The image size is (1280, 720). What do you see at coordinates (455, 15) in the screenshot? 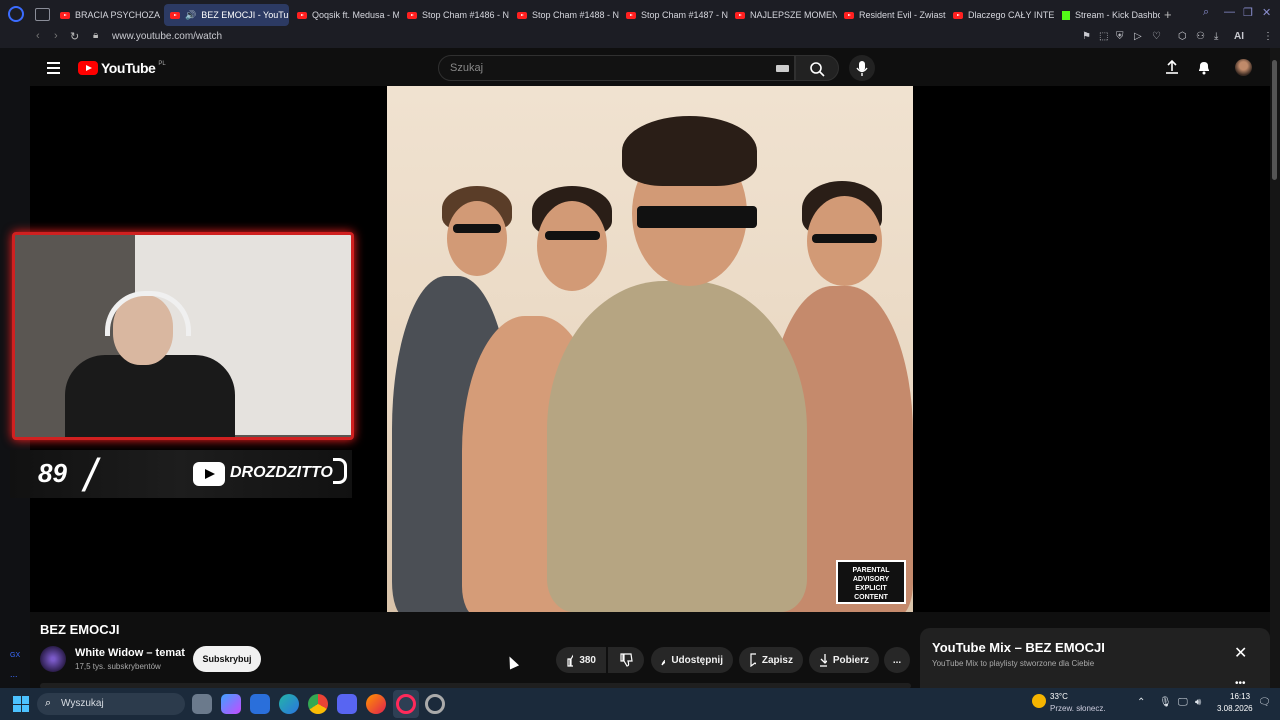
I see `tab-stop-cham-1486: Stop Cham #1486 - N` at bounding box center [455, 15].